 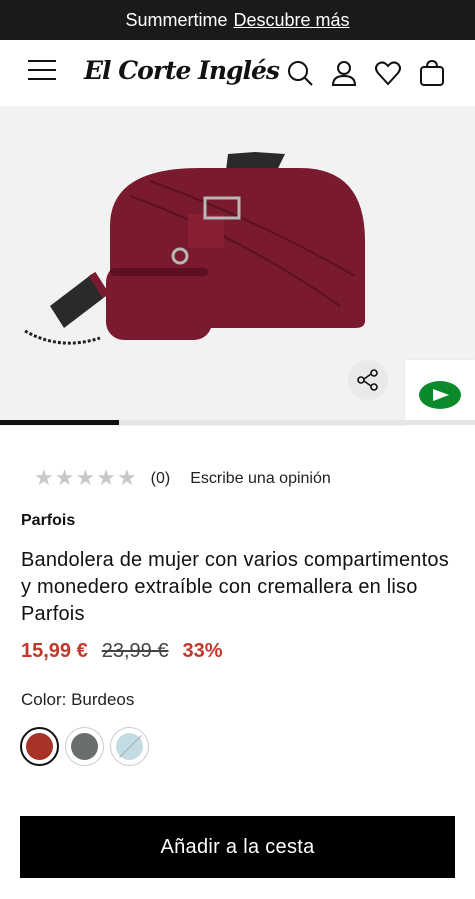 I want to click on rating-stars: ★ ★ ★ ★ ★, so click(x=85, y=479).